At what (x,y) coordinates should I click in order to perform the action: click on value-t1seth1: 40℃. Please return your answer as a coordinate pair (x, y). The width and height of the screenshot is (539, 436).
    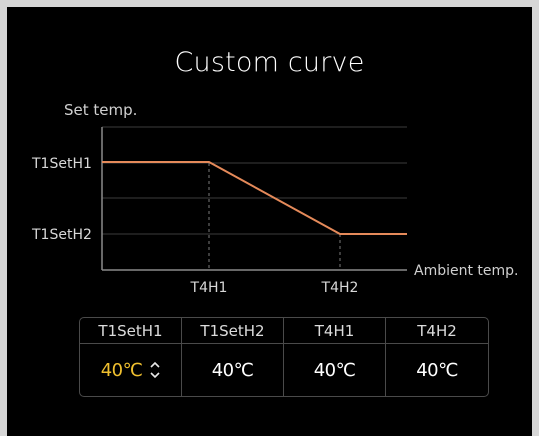
    Looking at the image, I should click on (121, 370).